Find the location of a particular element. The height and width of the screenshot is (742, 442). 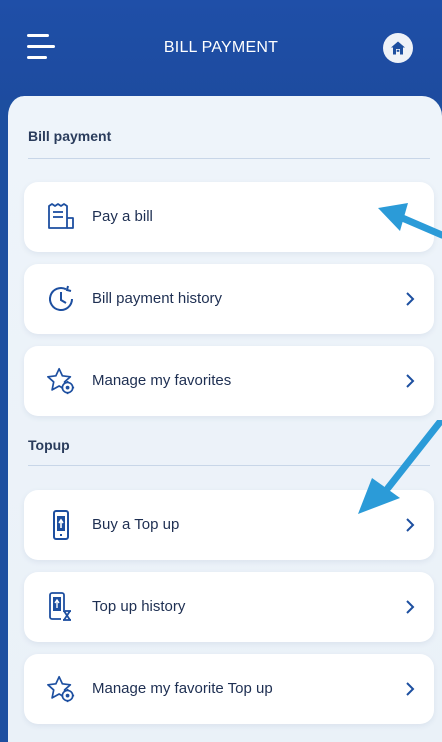

home-button is located at coordinates (398, 48).